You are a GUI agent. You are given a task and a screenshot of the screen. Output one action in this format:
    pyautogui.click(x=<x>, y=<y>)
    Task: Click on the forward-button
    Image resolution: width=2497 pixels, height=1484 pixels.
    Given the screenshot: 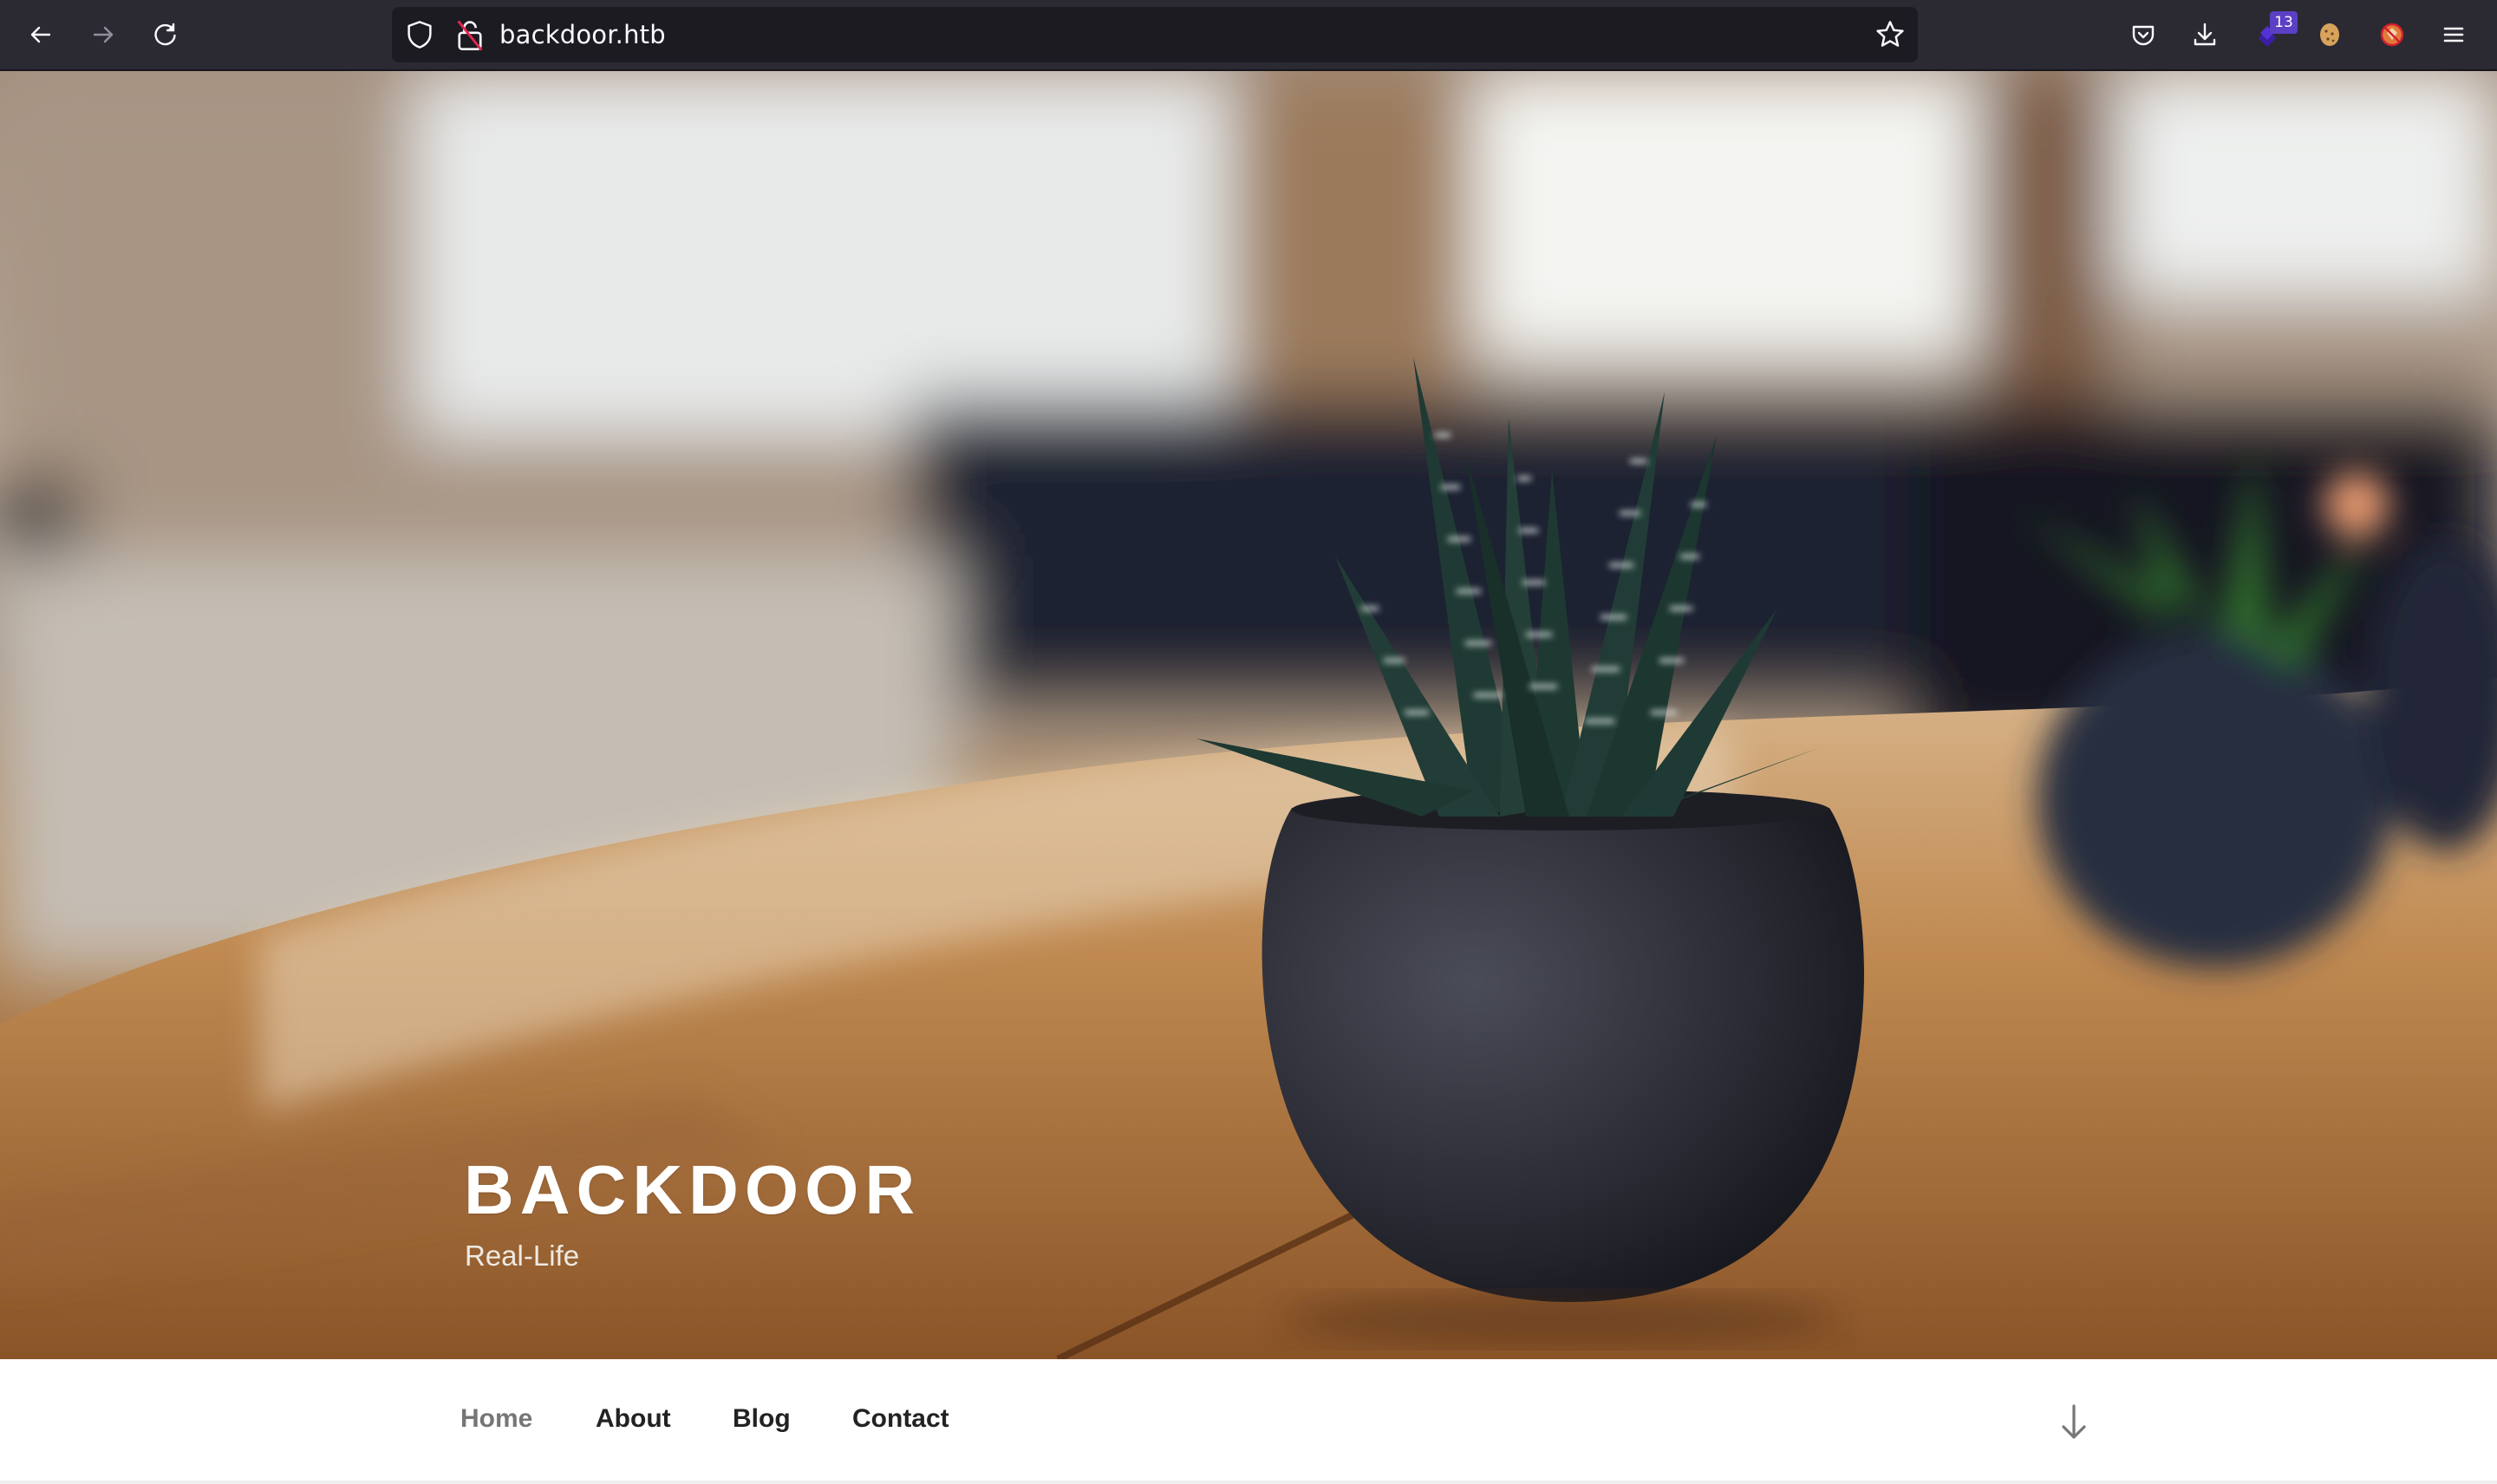 What is the action you would take?
    pyautogui.click(x=103, y=35)
    